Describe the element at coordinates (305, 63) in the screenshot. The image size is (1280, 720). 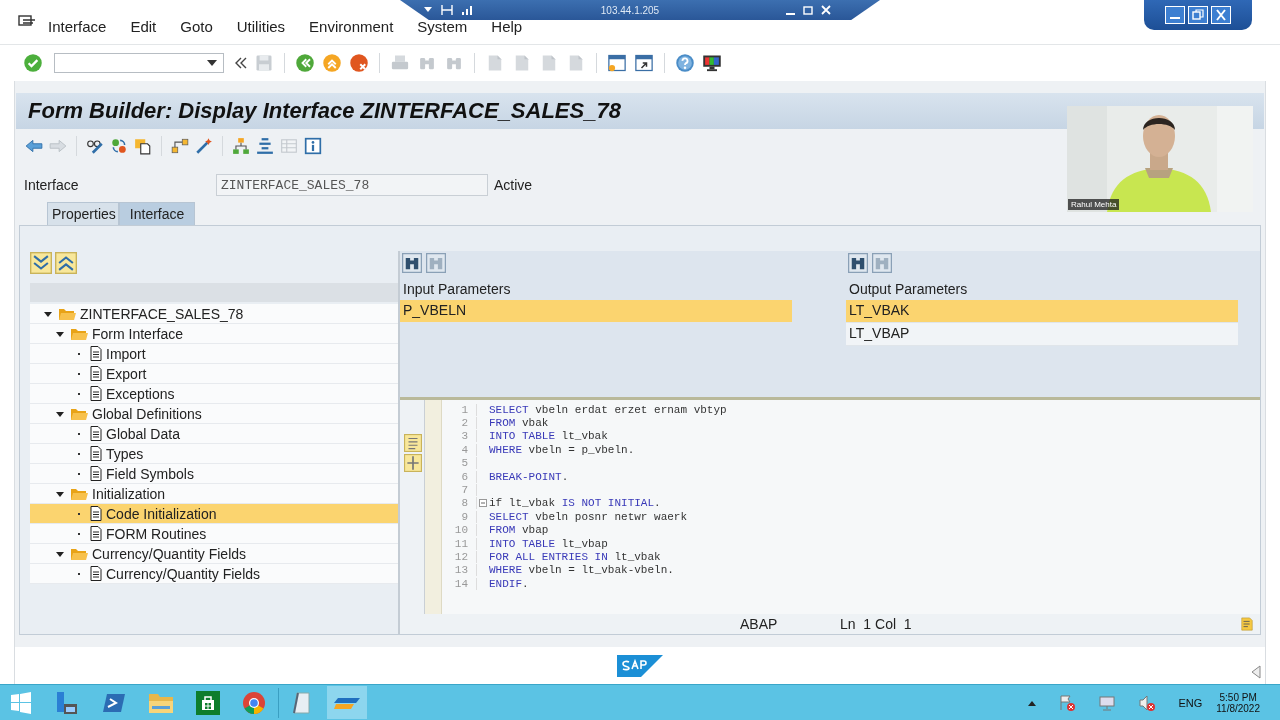
I see `back-icon` at that location.